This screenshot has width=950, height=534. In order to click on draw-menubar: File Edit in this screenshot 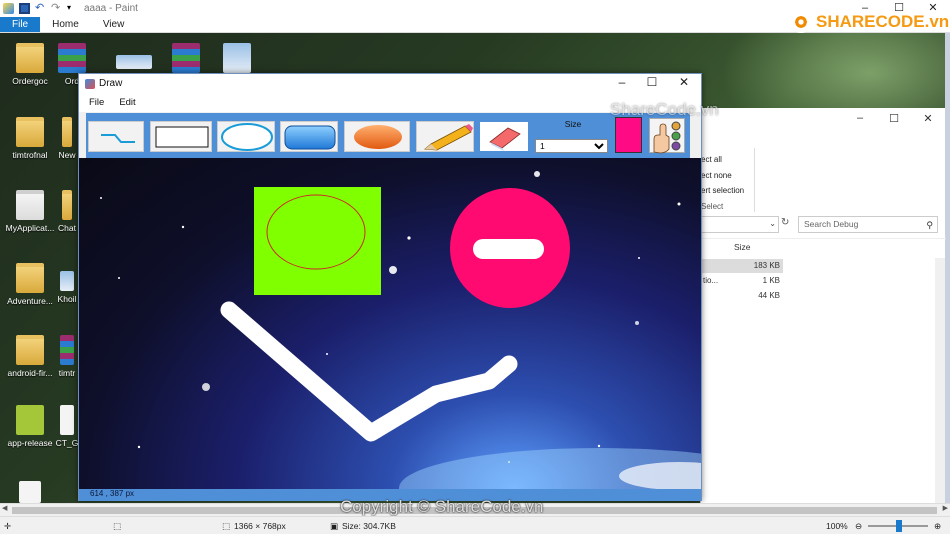, I will do `click(390, 103)`.